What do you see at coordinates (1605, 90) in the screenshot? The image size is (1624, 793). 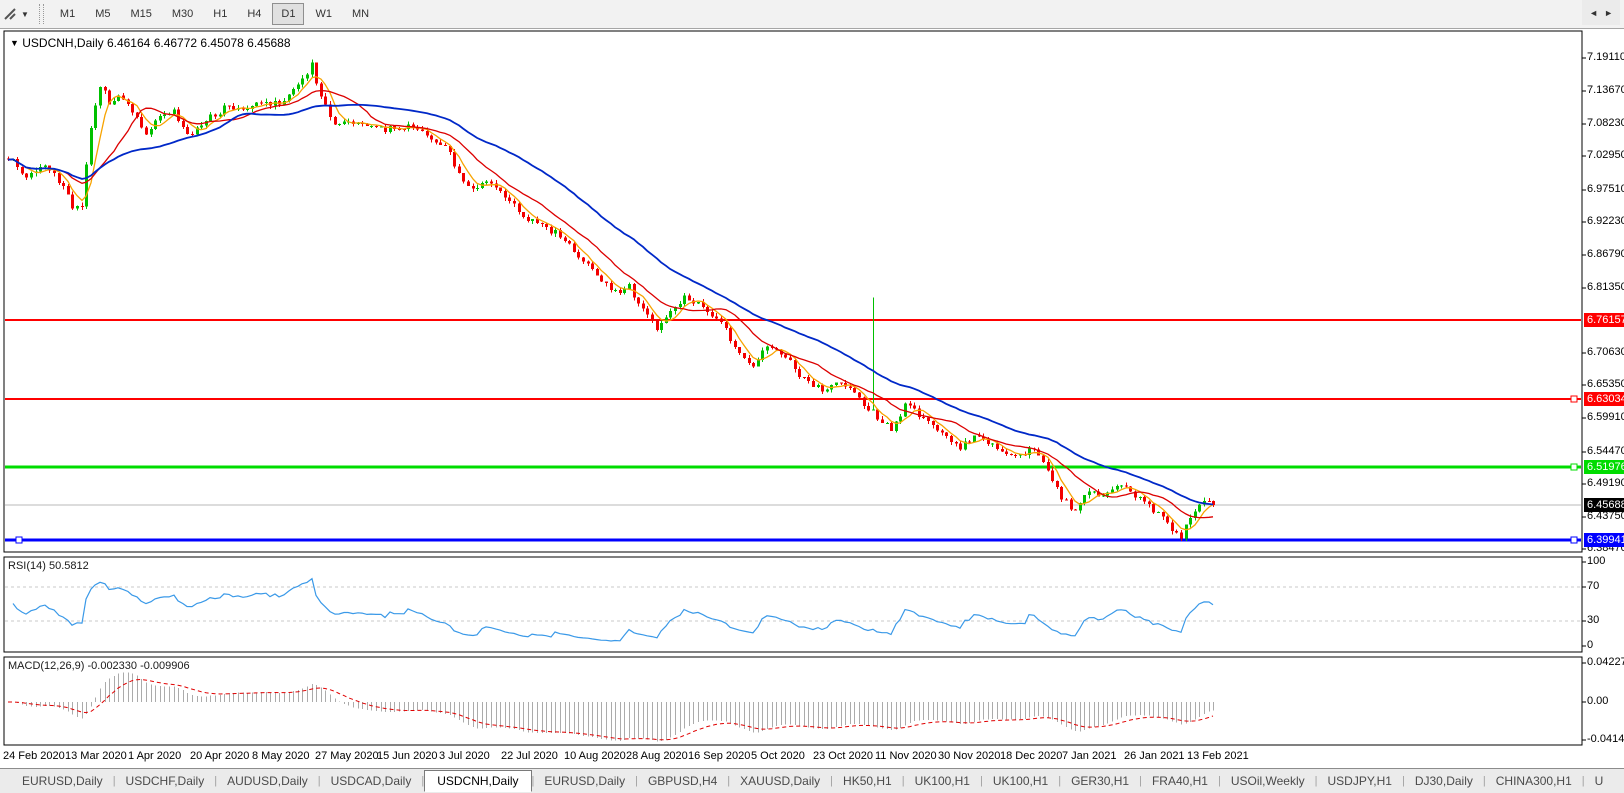 I see `price-axis-tick: 7.13670` at bounding box center [1605, 90].